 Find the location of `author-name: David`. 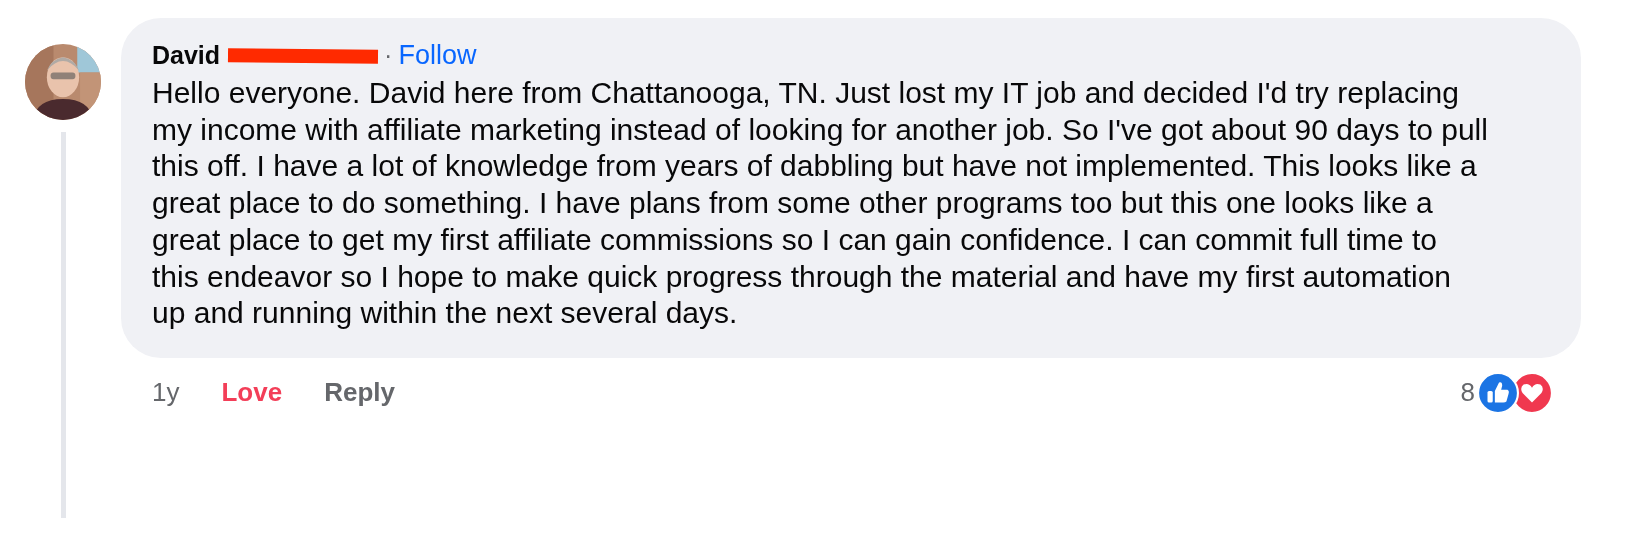

author-name: David is located at coordinates (186, 55).